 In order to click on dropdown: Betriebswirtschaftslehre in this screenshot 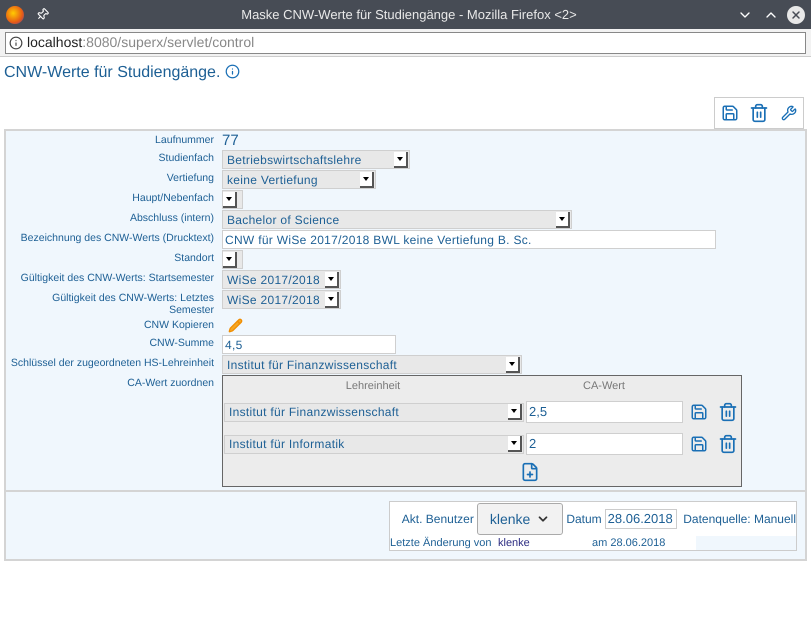, I will do `click(316, 159)`.